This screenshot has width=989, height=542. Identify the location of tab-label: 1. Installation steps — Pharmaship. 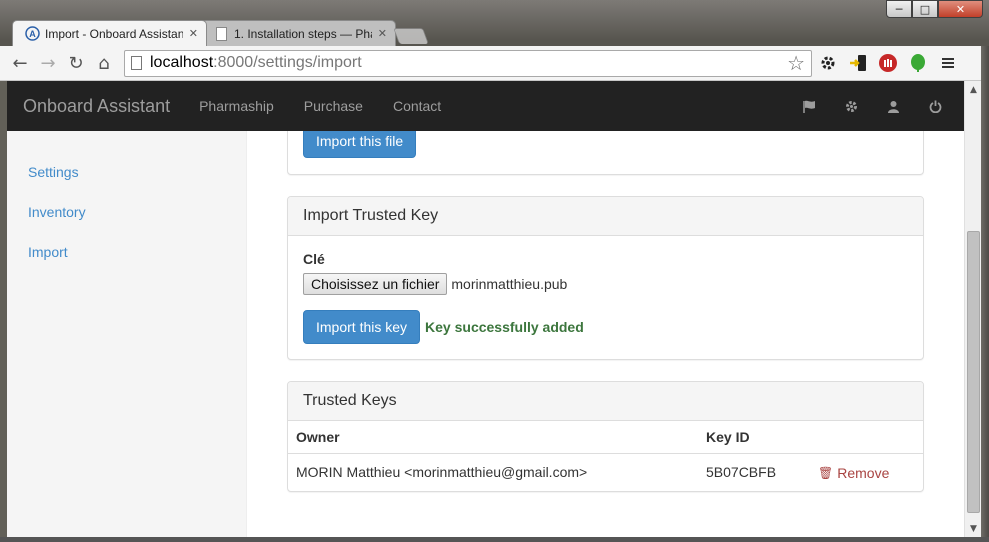
(303, 33).